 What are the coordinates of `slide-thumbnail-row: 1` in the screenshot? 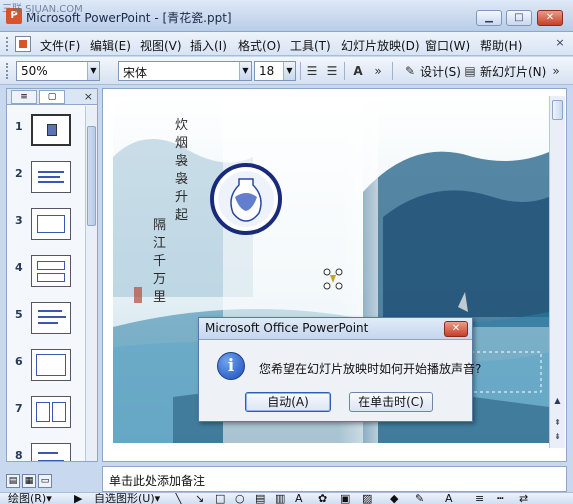 It's located at (46, 129).